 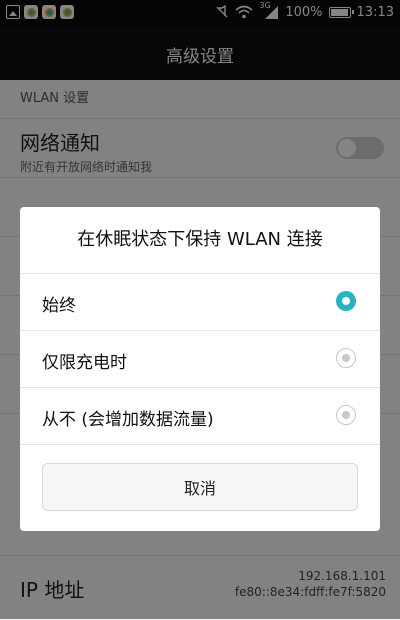 I want to click on option-always: 始终, so click(x=200, y=302).